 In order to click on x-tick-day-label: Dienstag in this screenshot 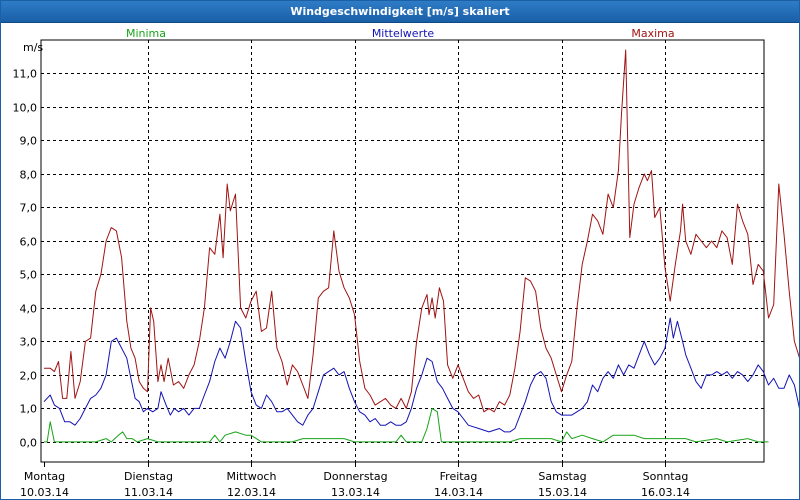, I will do `click(148, 476)`.